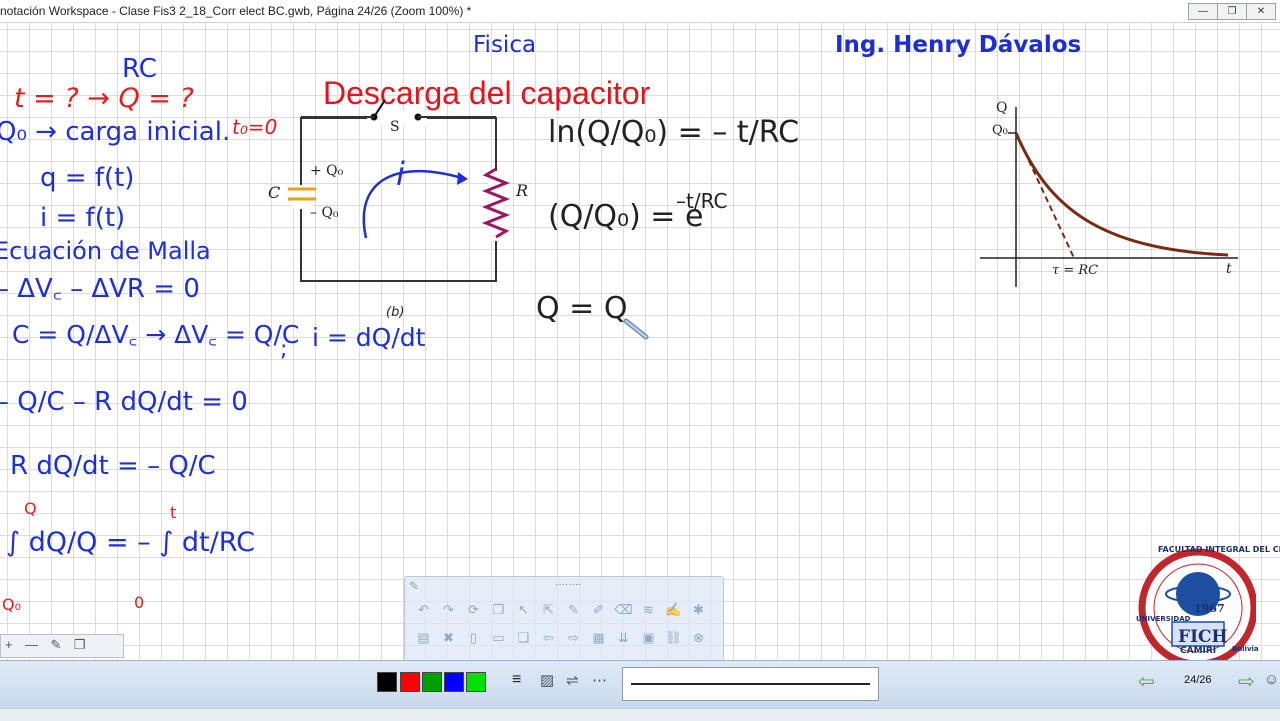 Image resolution: width=1280 pixels, height=721 pixels. I want to click on rotate-icon: ⟳, so click(473, 609).